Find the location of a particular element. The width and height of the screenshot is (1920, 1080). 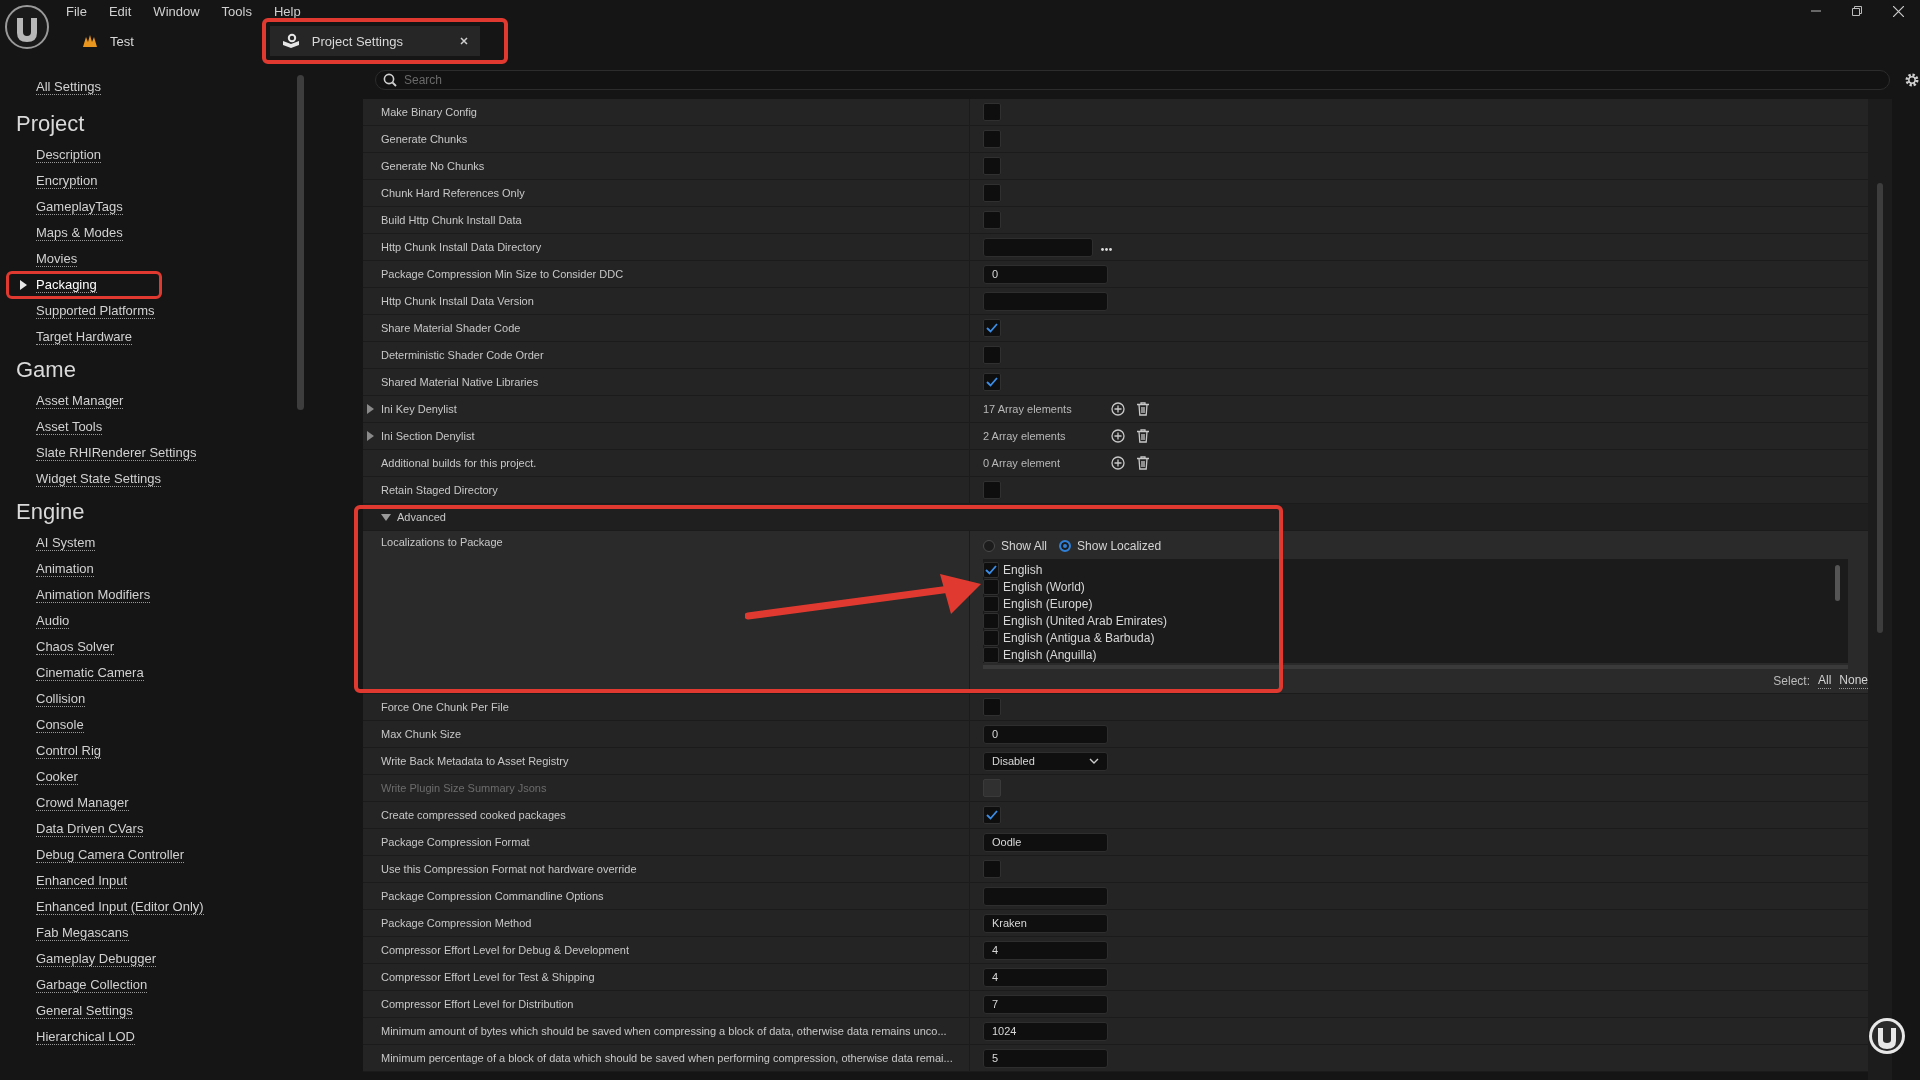

sidebar-link: Asset Manager is located at coordinates (80, 401).